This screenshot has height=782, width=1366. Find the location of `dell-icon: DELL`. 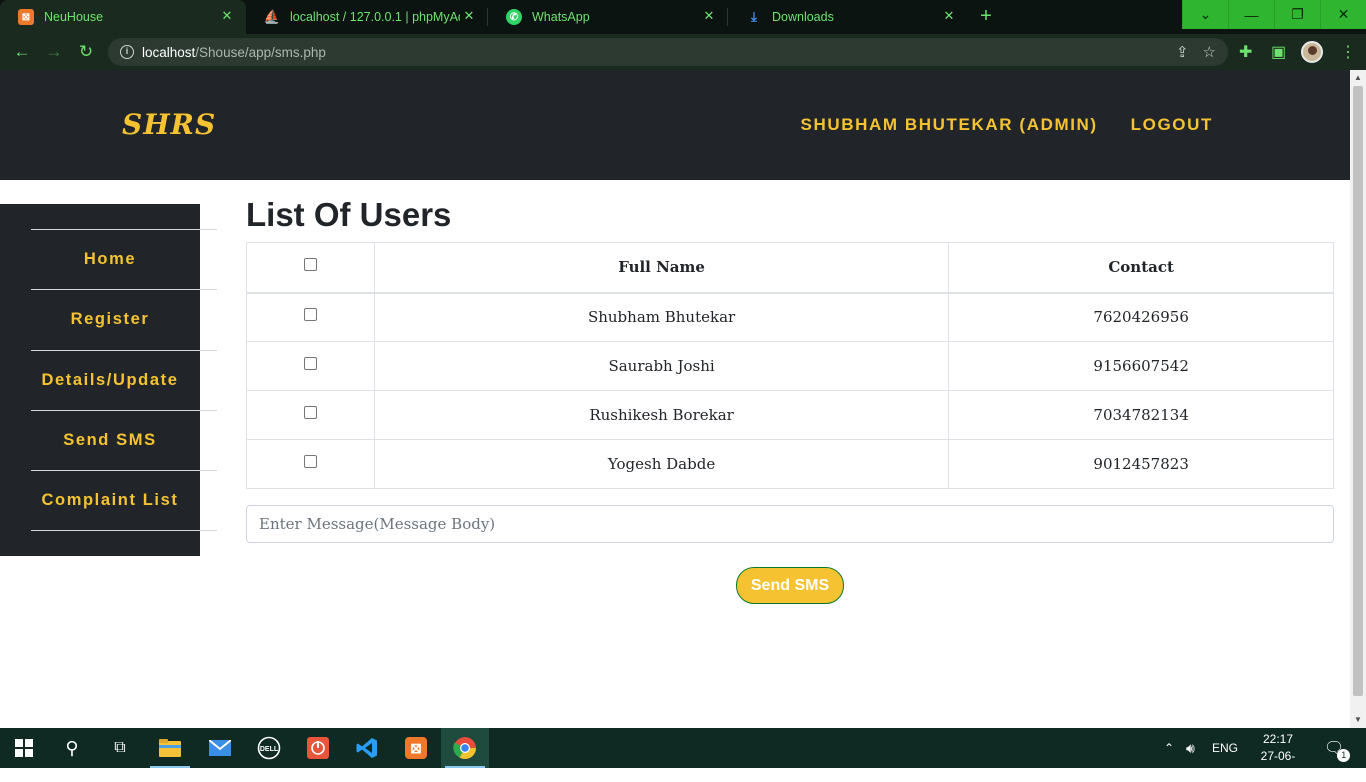

dell-icon: DELL is located at coordinates (269, 748).